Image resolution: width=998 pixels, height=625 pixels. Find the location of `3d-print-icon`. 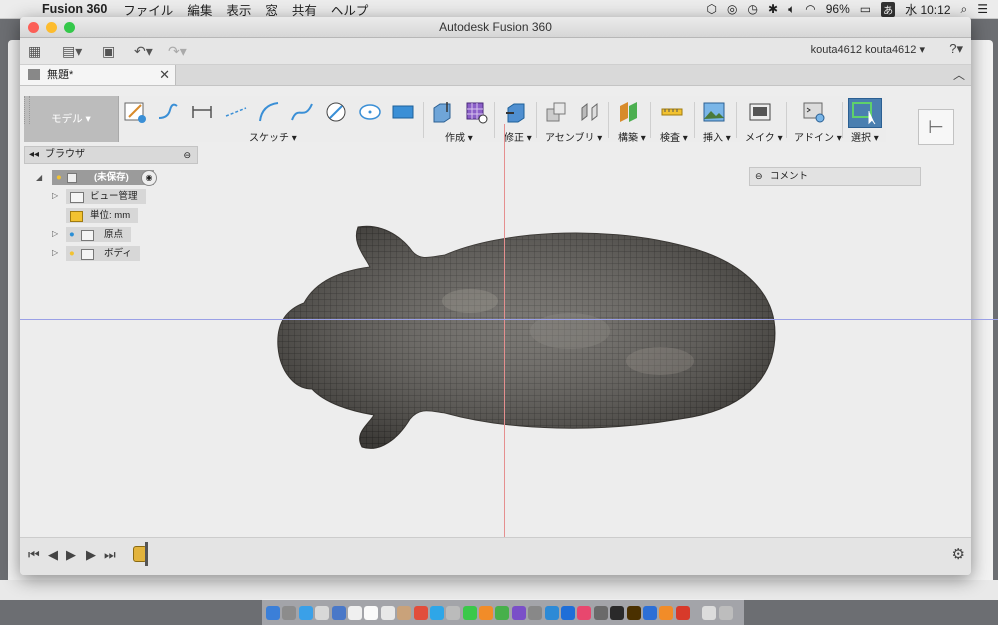

3d-print-icon is located at coordinates (760, 112).